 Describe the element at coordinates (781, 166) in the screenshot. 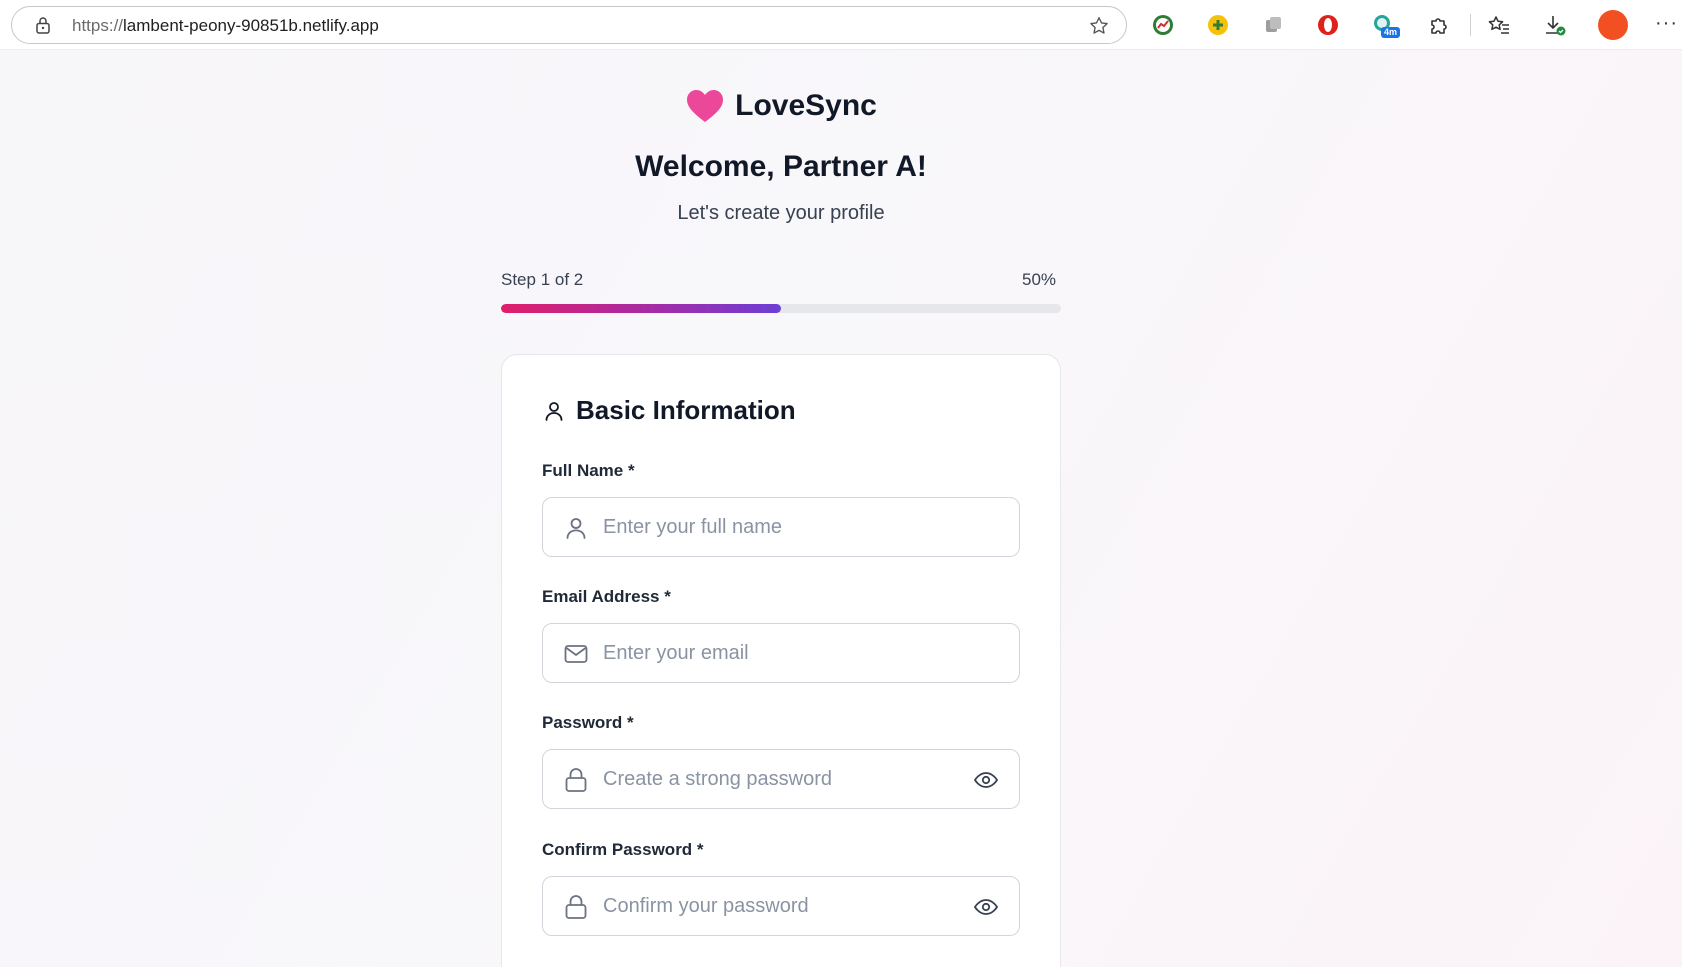

I see `page-title: Welcome, Partner A!` at that location.